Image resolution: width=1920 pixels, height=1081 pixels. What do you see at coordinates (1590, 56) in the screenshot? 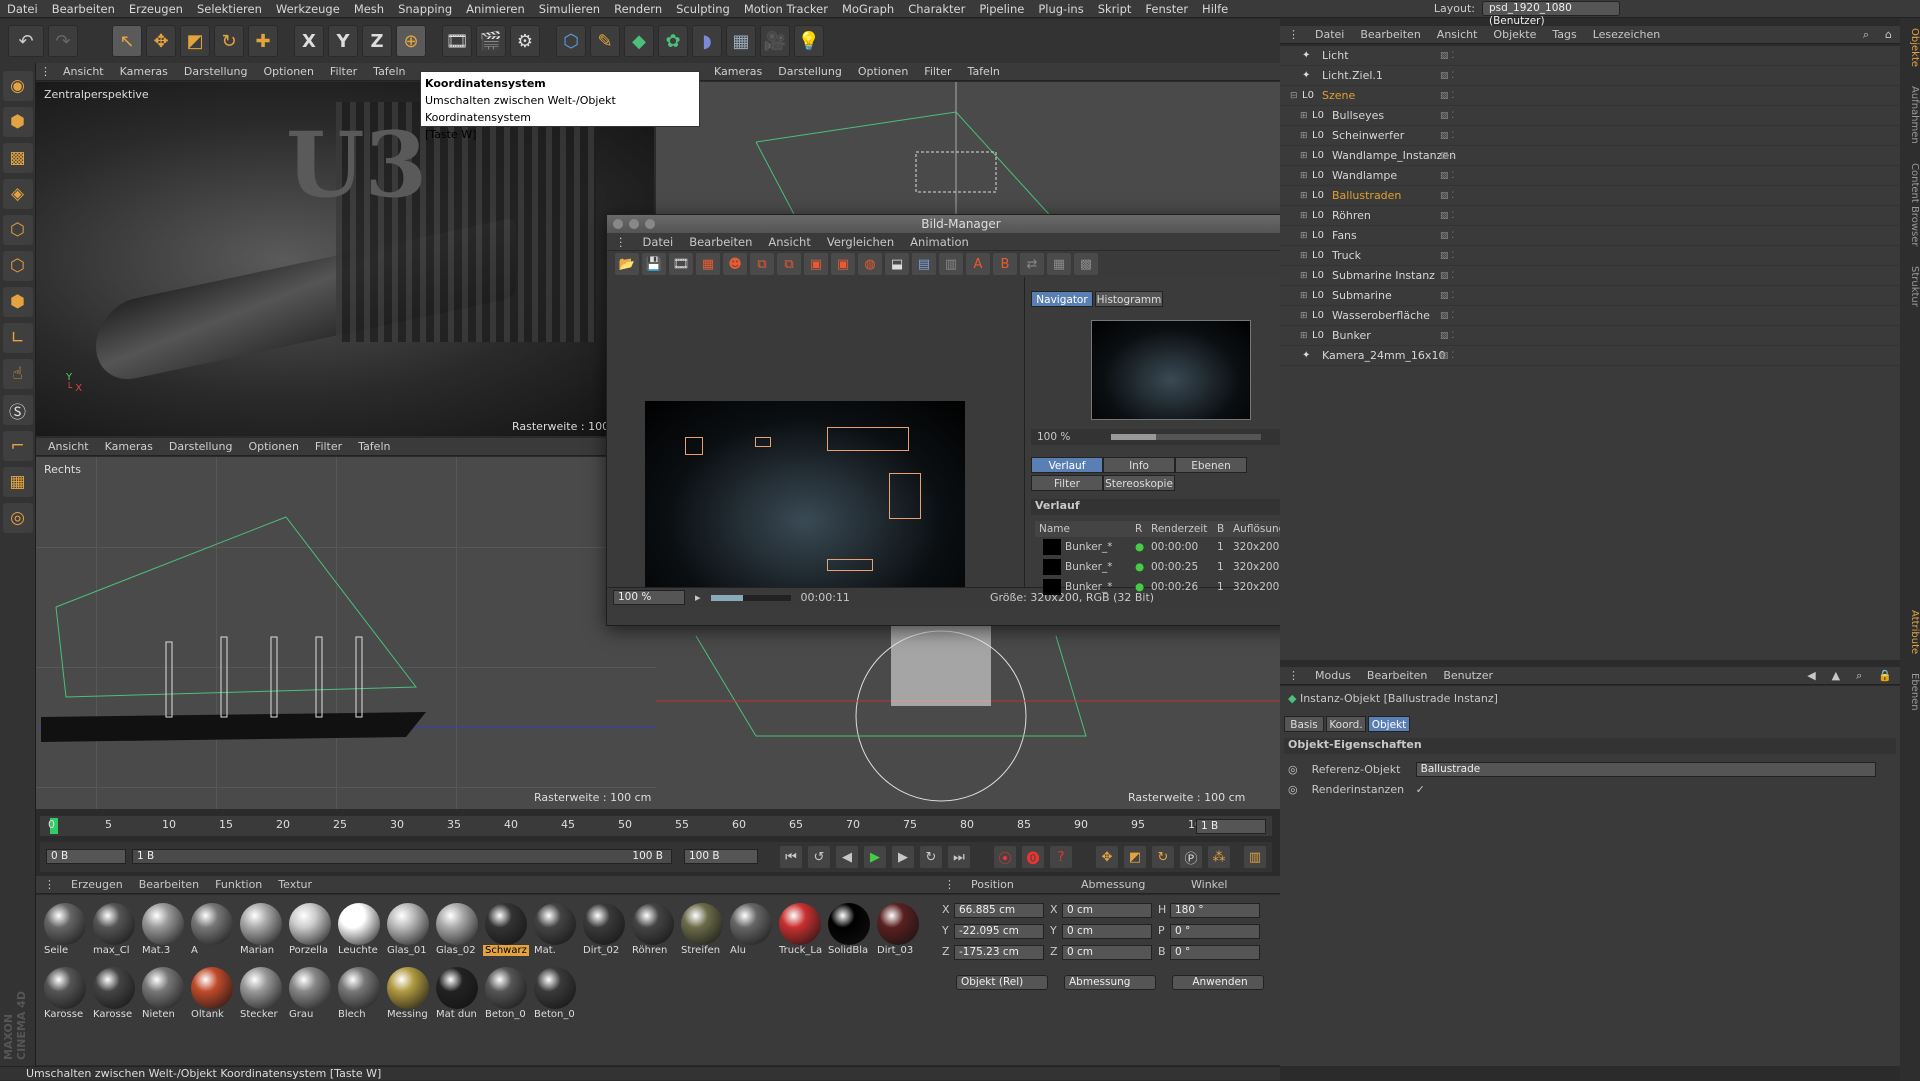
I see `object-row: ✦ Licht ▨ ⁚` at bounding box center [1590, 56].